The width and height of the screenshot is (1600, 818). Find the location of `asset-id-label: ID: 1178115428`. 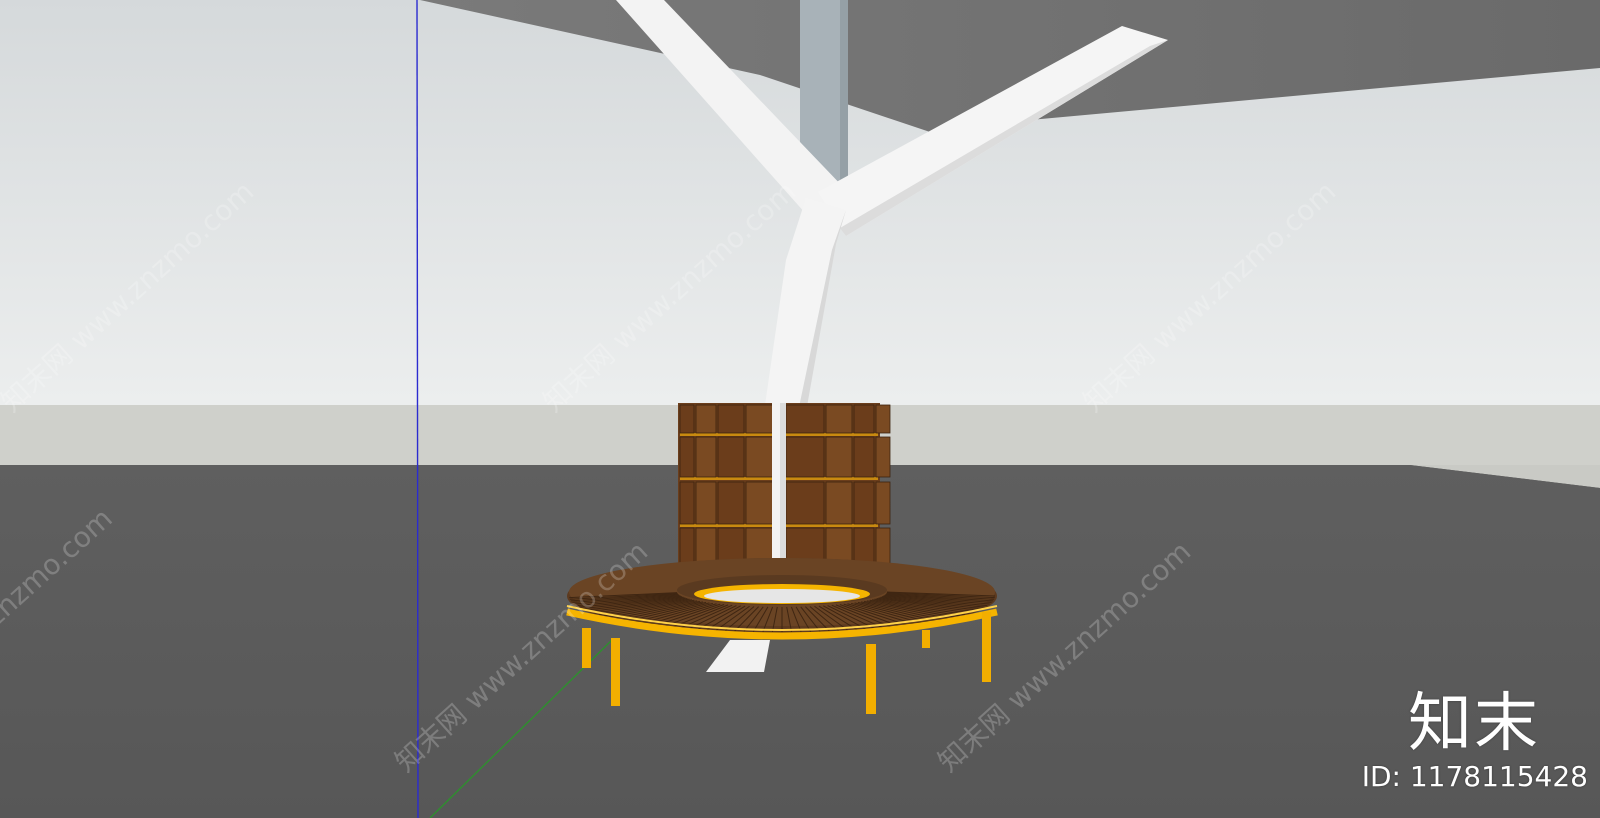

asset-id-label: ID: 1178115428 is located at coordinates (1474, 776).